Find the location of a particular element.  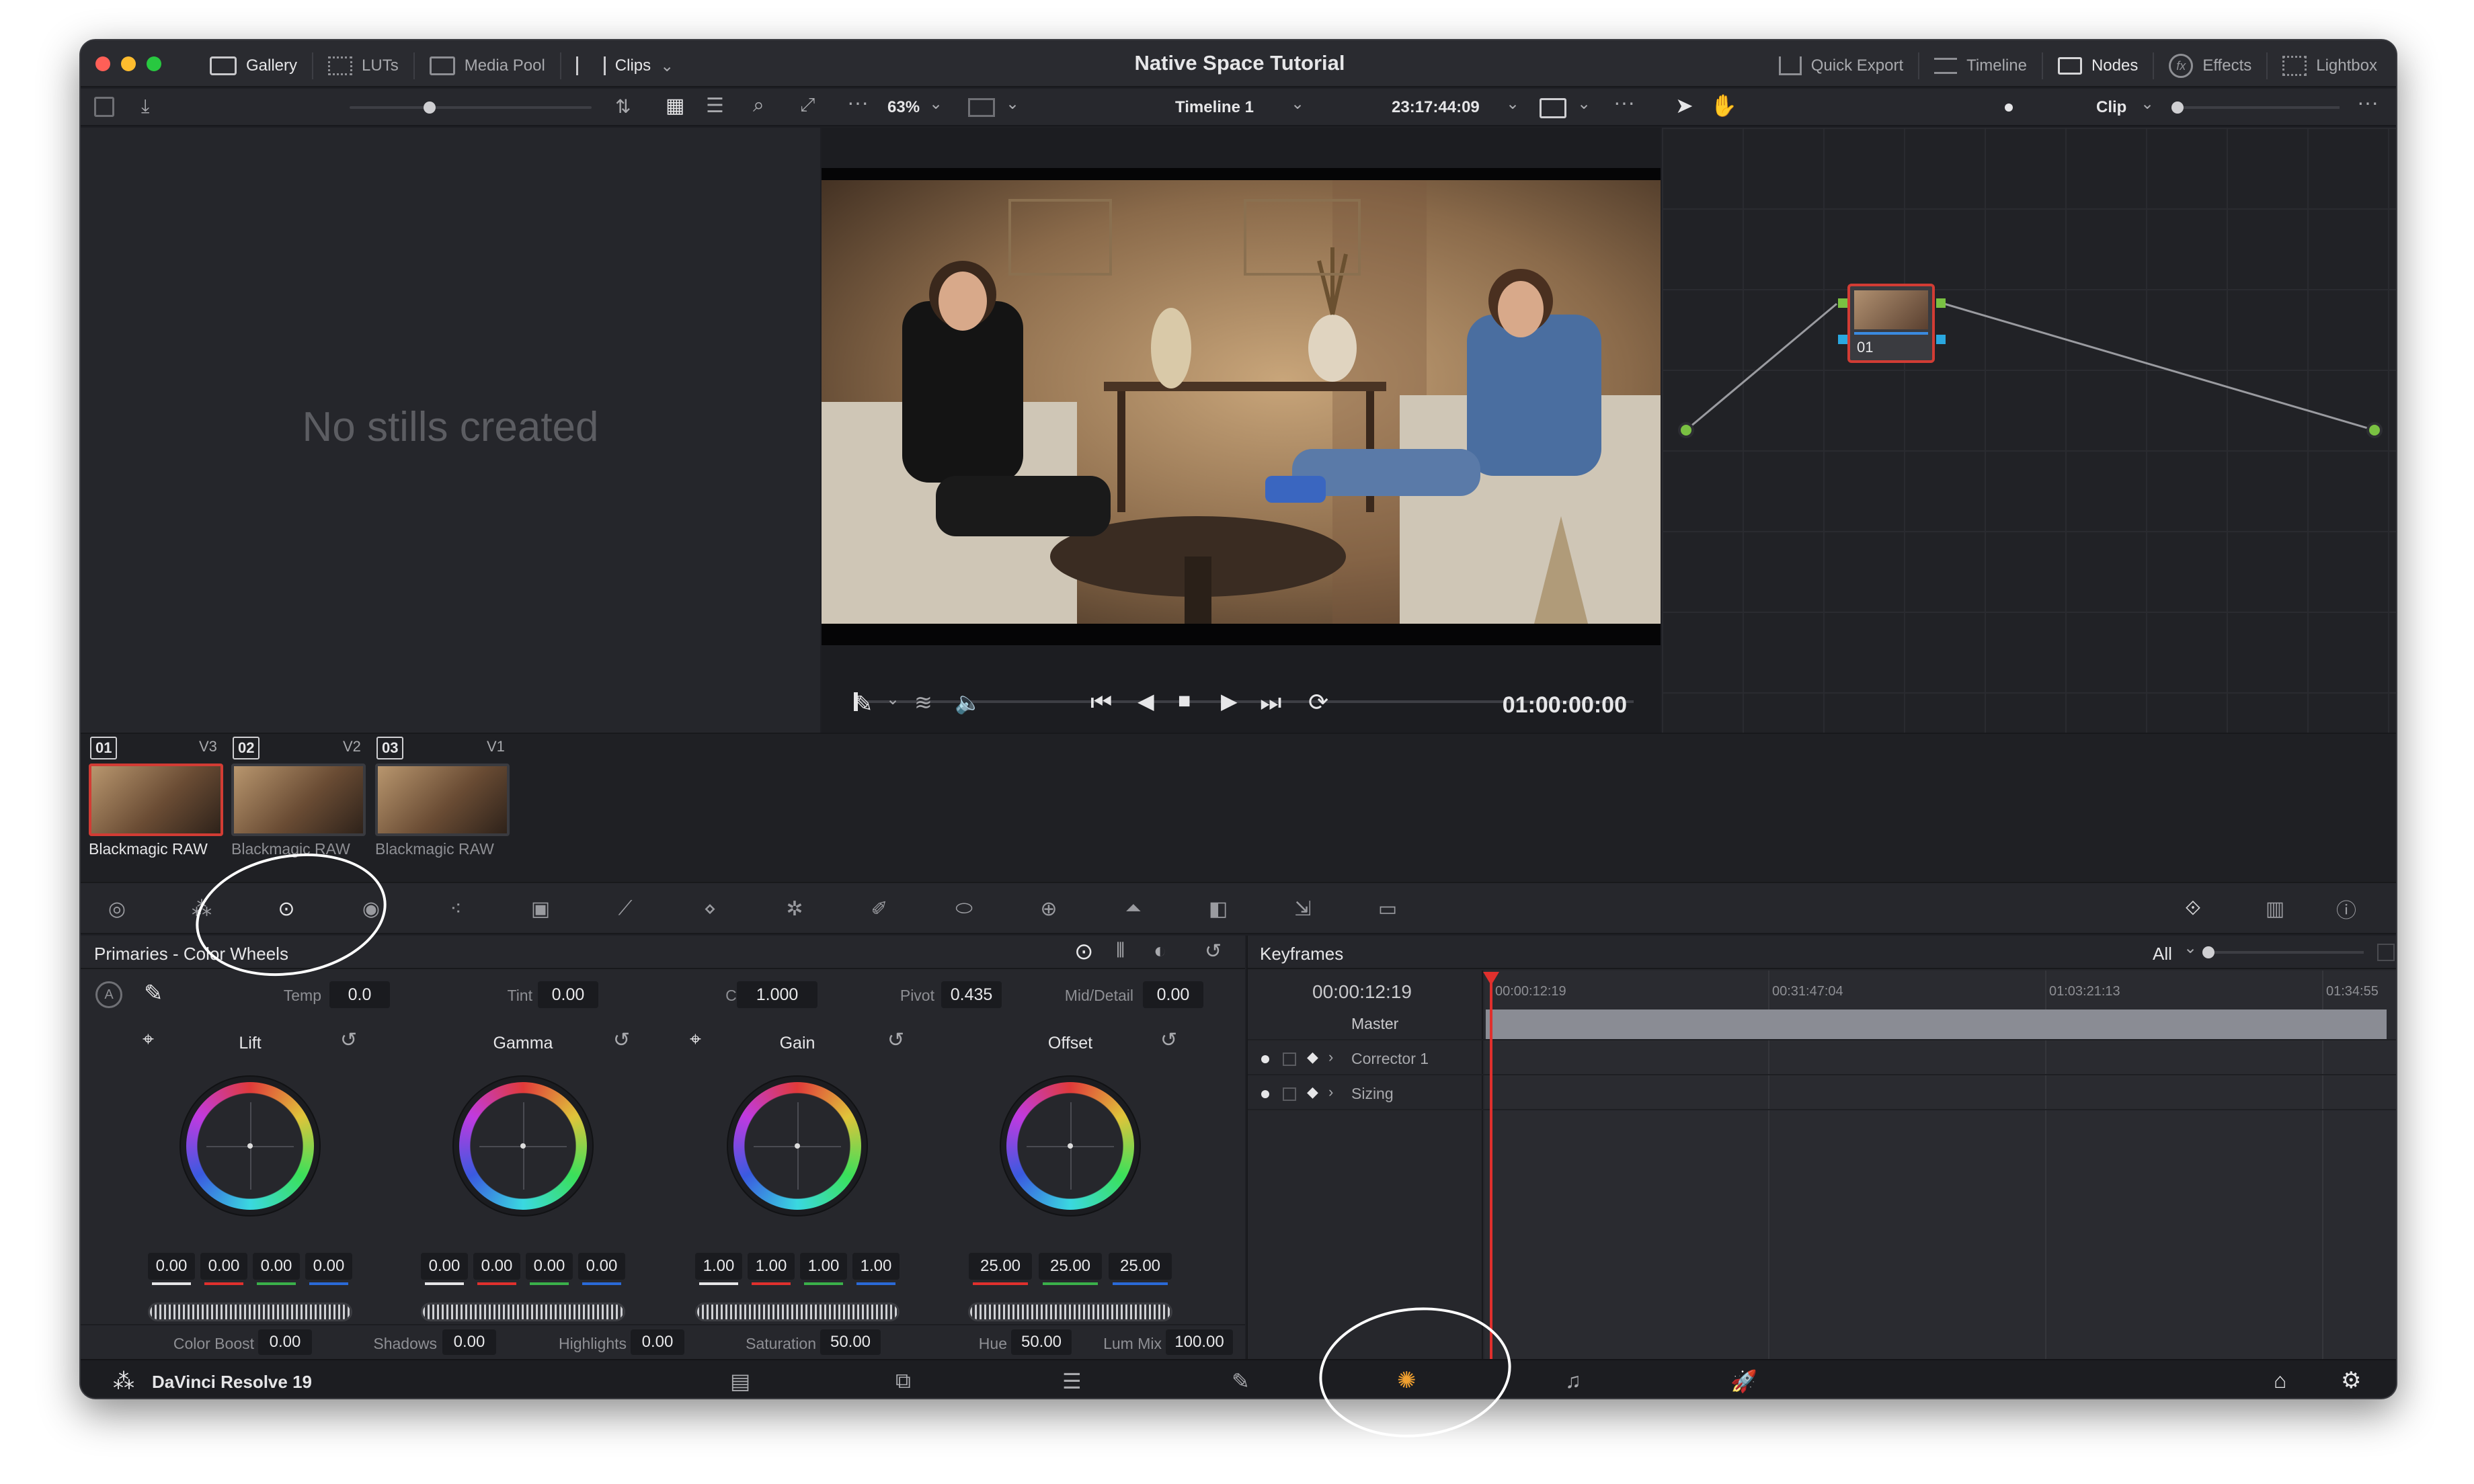

adjust-value-field: 0.435 is located at coordinates (972, 994).